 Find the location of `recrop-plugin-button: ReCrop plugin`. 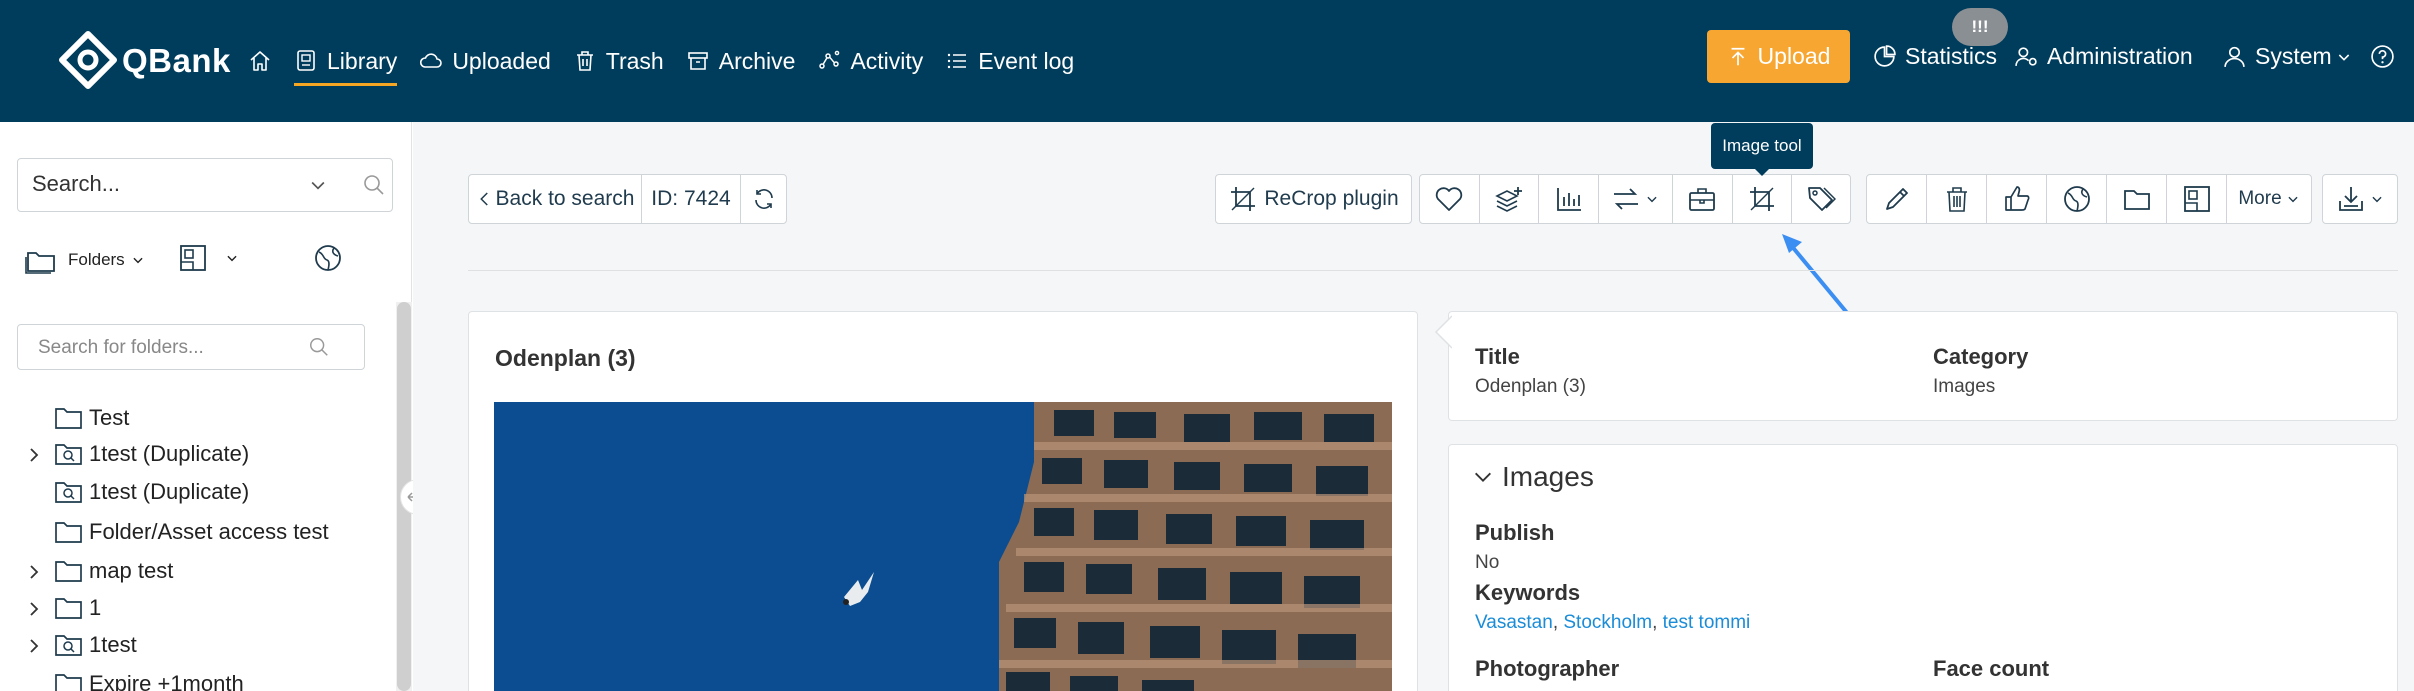

recrop-plugin-button: ReCrop plugin is located at coordinates (1313, 199).